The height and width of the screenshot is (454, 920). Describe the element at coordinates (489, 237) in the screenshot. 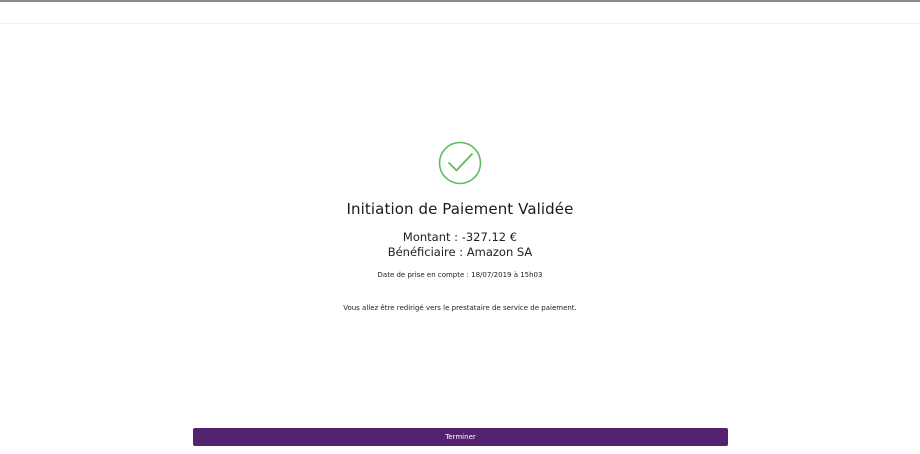

I see `amount-value: -327.12 €` at that location.